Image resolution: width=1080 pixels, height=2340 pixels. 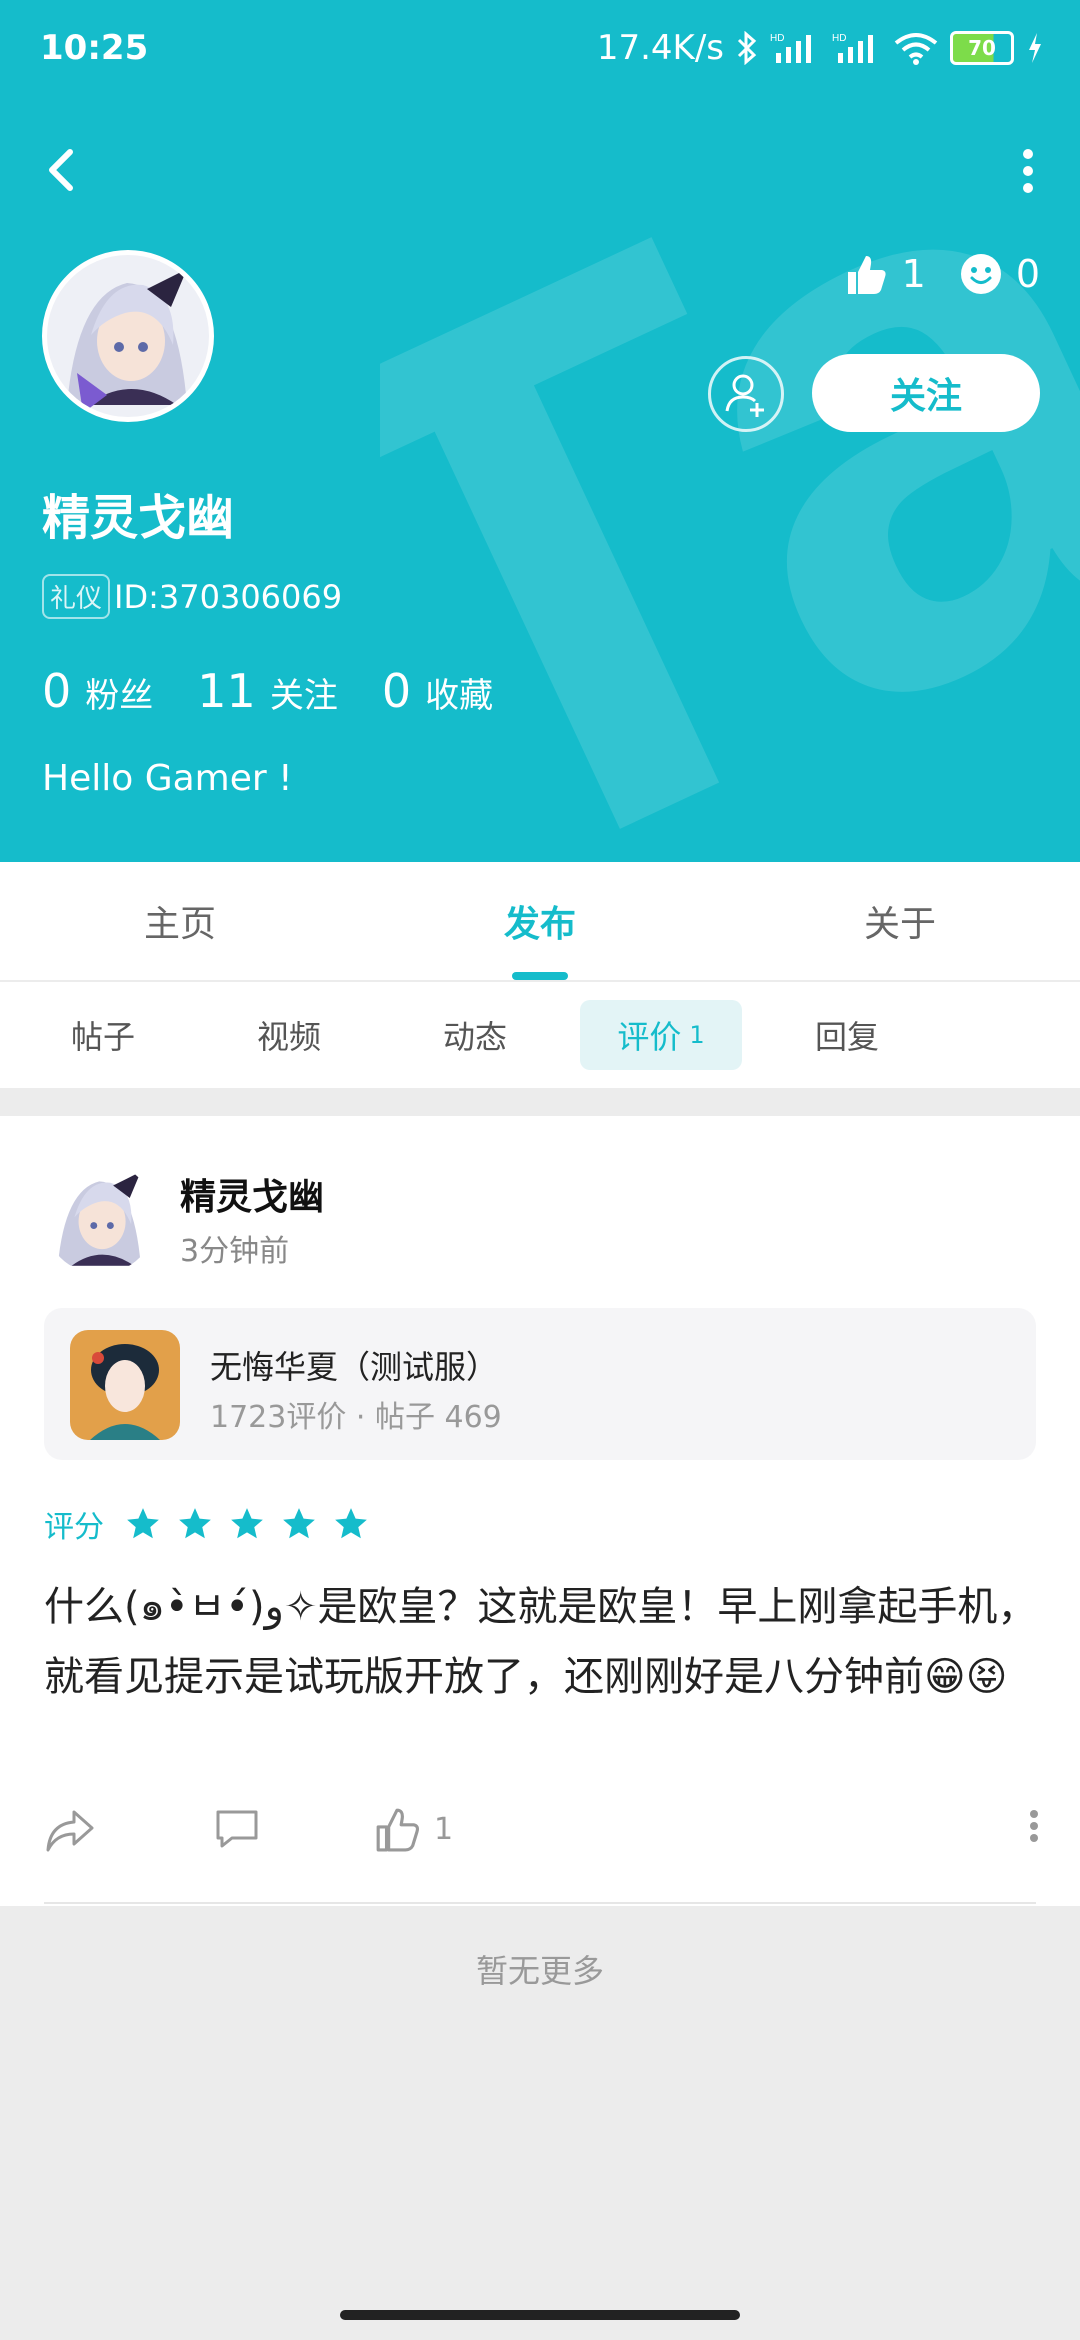 What do you see at coordinates (76, 596) in the screenshot?
I see `user-tag-badge: 礼仪` at bounding box center [76, 596].